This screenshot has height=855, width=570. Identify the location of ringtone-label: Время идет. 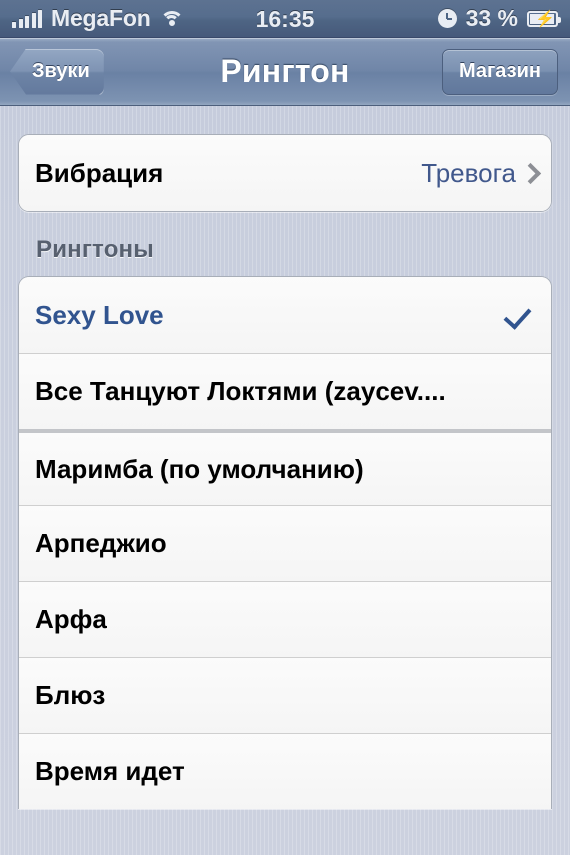
(110, 771).